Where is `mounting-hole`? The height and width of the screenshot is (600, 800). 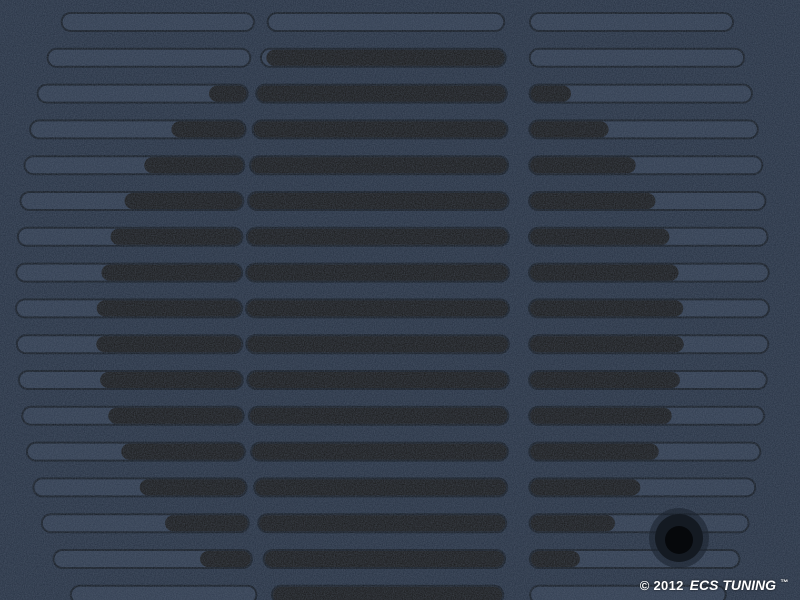
mounting-hole is located at coordinates (679, 538).